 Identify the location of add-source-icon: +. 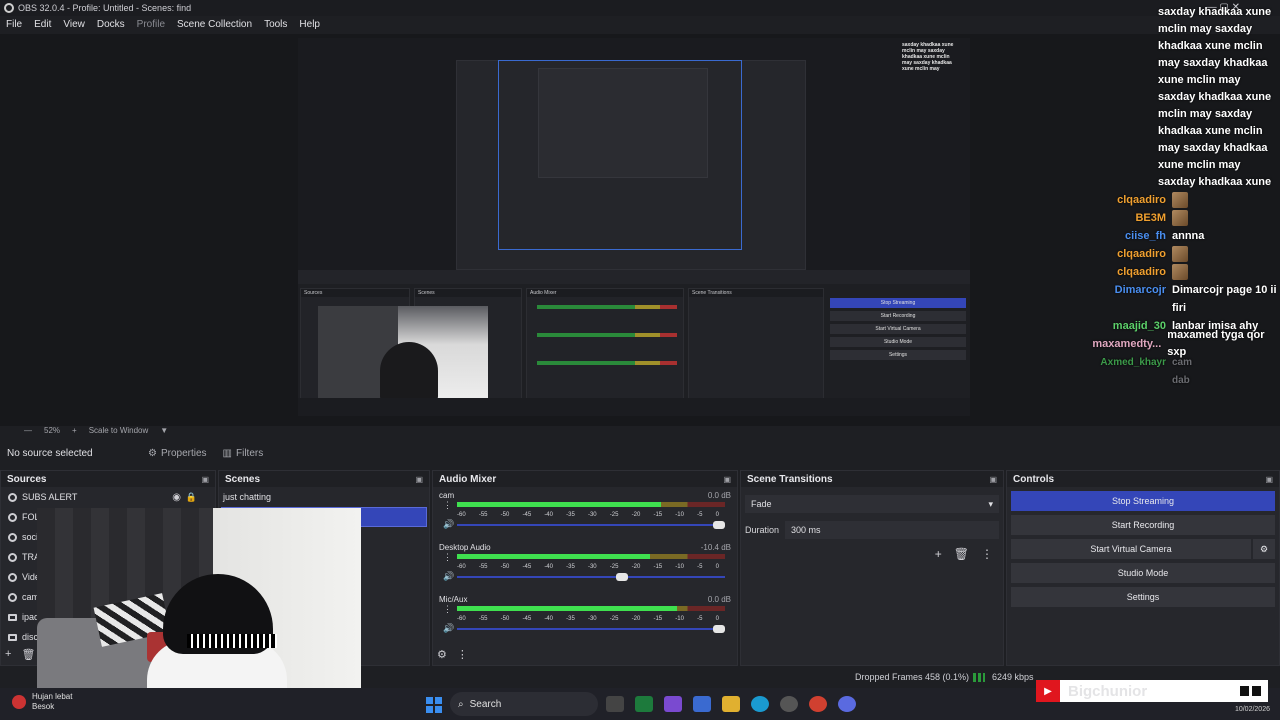
(8, 654).